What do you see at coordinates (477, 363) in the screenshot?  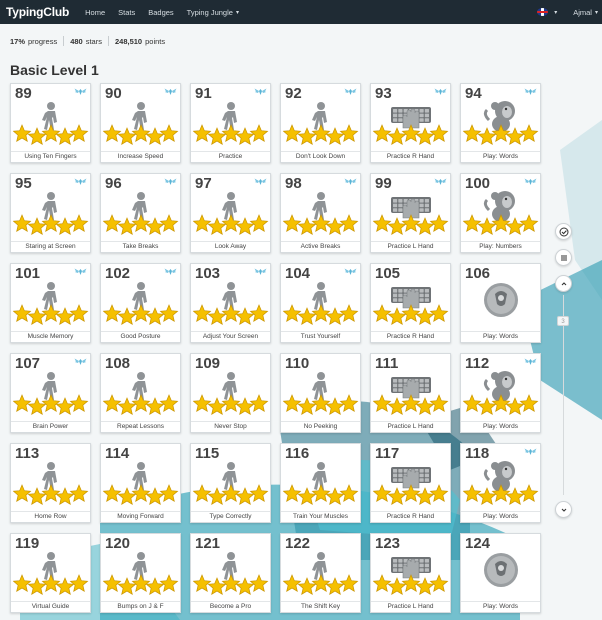 I see `lesson-number: 112` at bounding box center [477, 363].